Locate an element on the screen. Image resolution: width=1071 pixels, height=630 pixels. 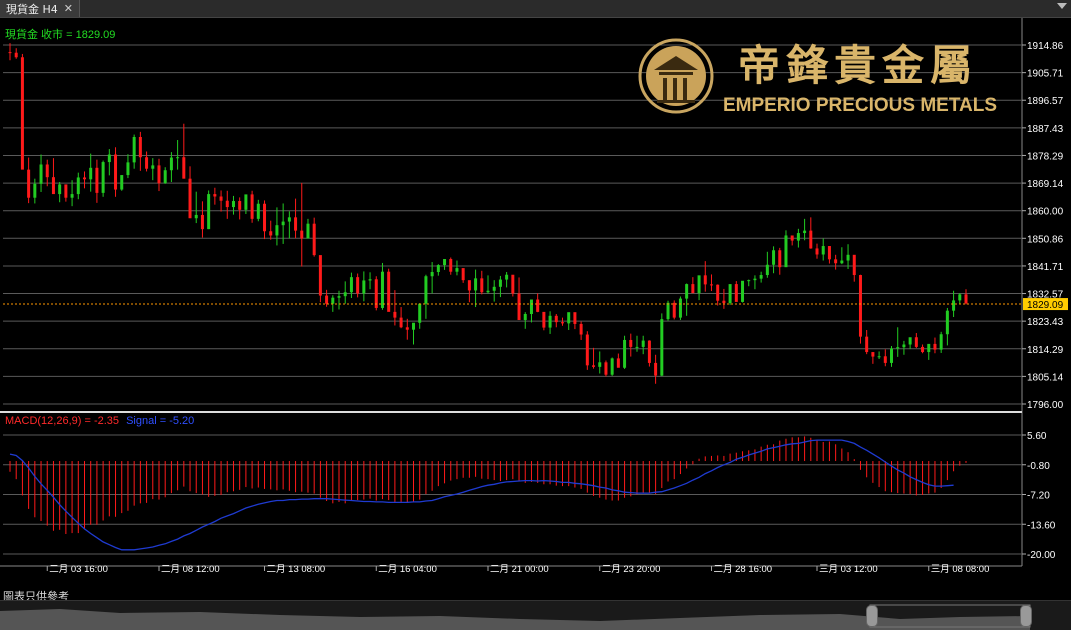
macd-tick-label: -13.60 is located at coordinates (1041, 525).